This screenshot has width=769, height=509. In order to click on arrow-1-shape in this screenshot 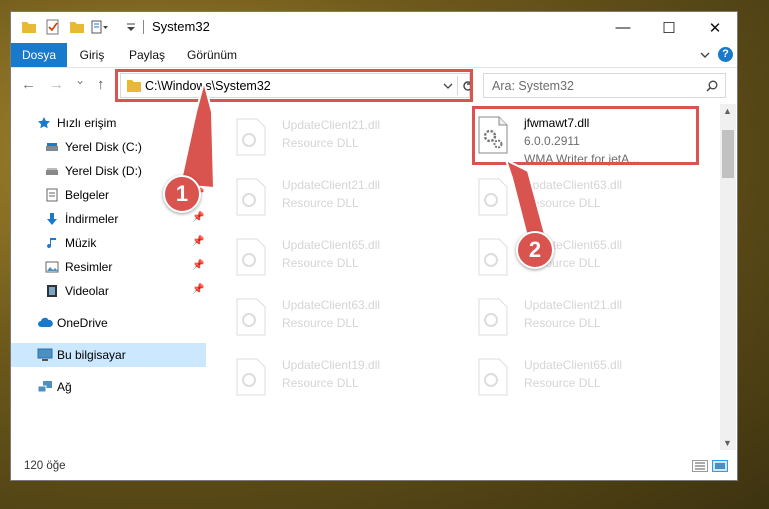, I will do `click(197, 134)`.